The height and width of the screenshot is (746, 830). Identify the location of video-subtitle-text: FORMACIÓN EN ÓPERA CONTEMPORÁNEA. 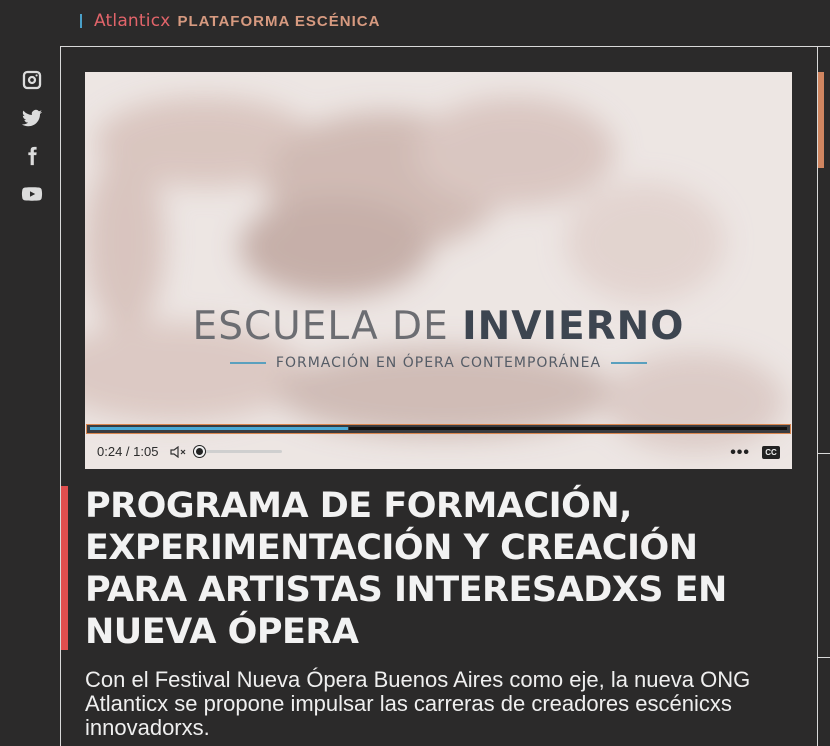
(438, 363).